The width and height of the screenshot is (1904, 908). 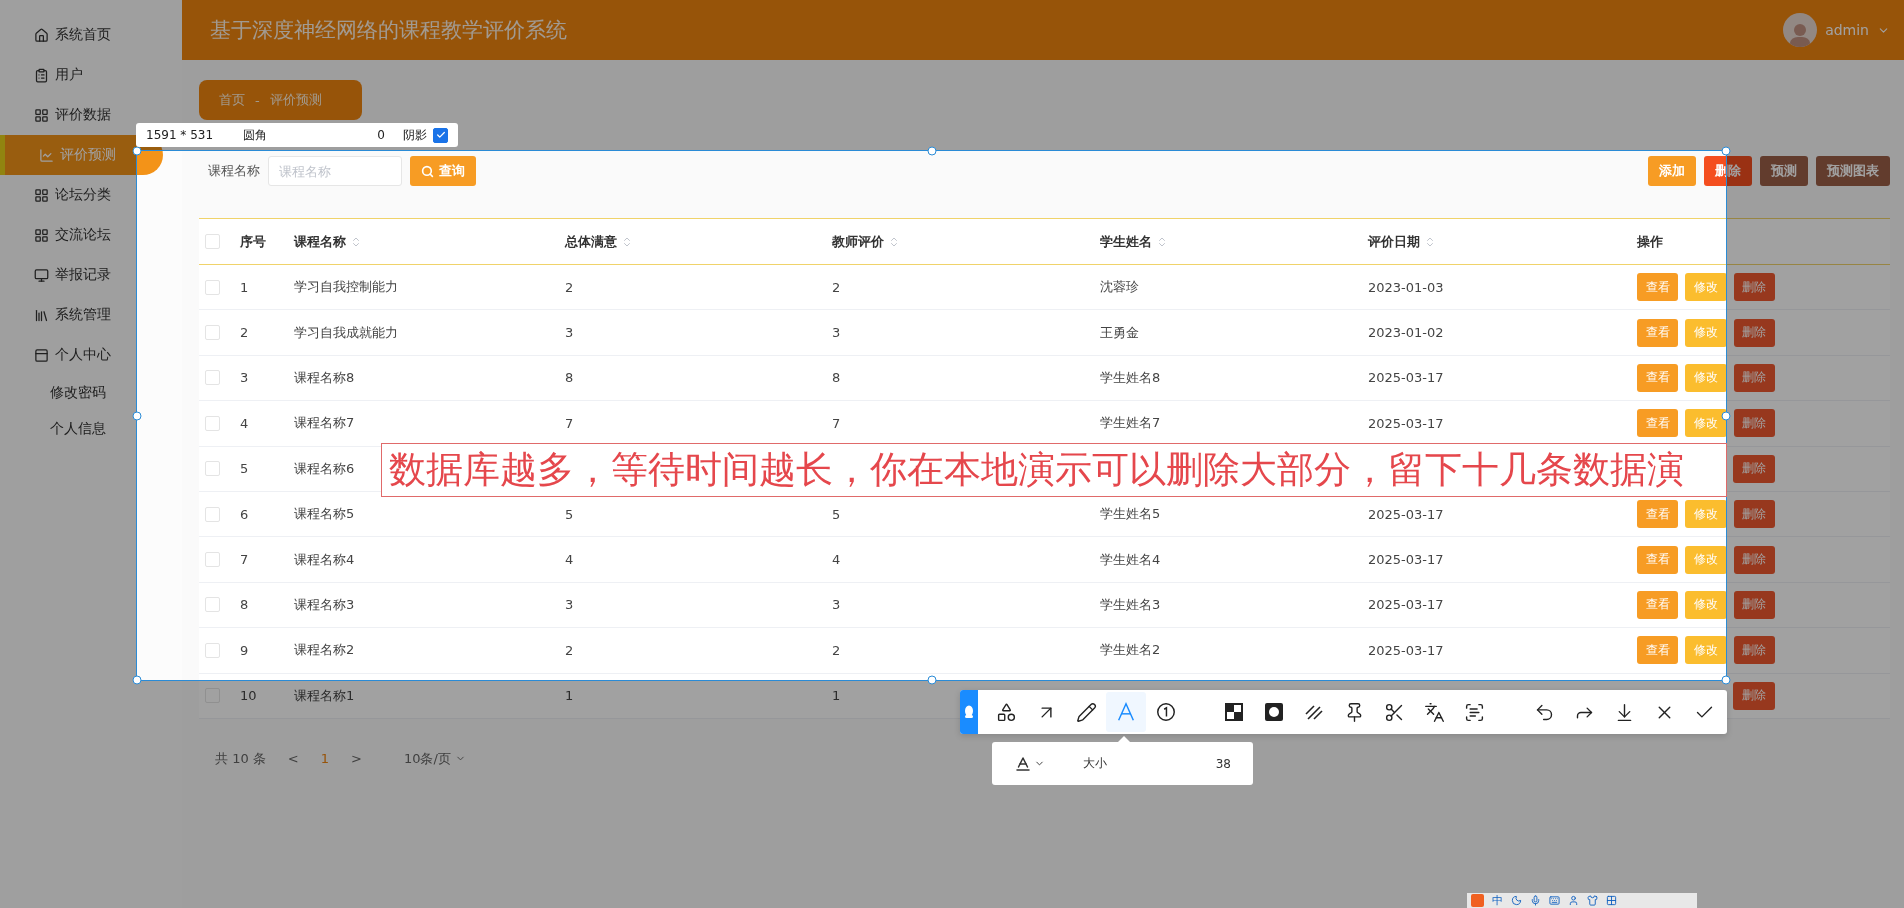 What do you see at coordinates (324, 604) in the screenshot?
I see `table-cell: 课程名称3` at bounding box center [324, 604].